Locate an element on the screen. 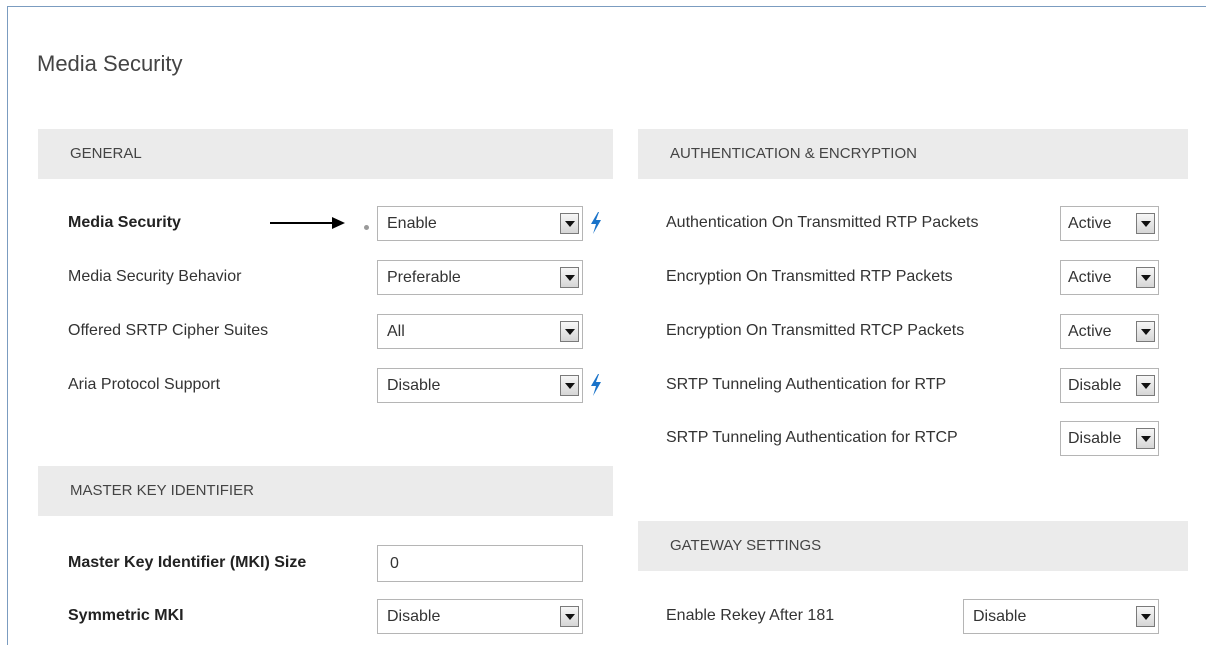 The image size is (1206, 645). enc-rtp-label: Encryption On Transmitted RTP Packets is located at coordinates (809, 276).